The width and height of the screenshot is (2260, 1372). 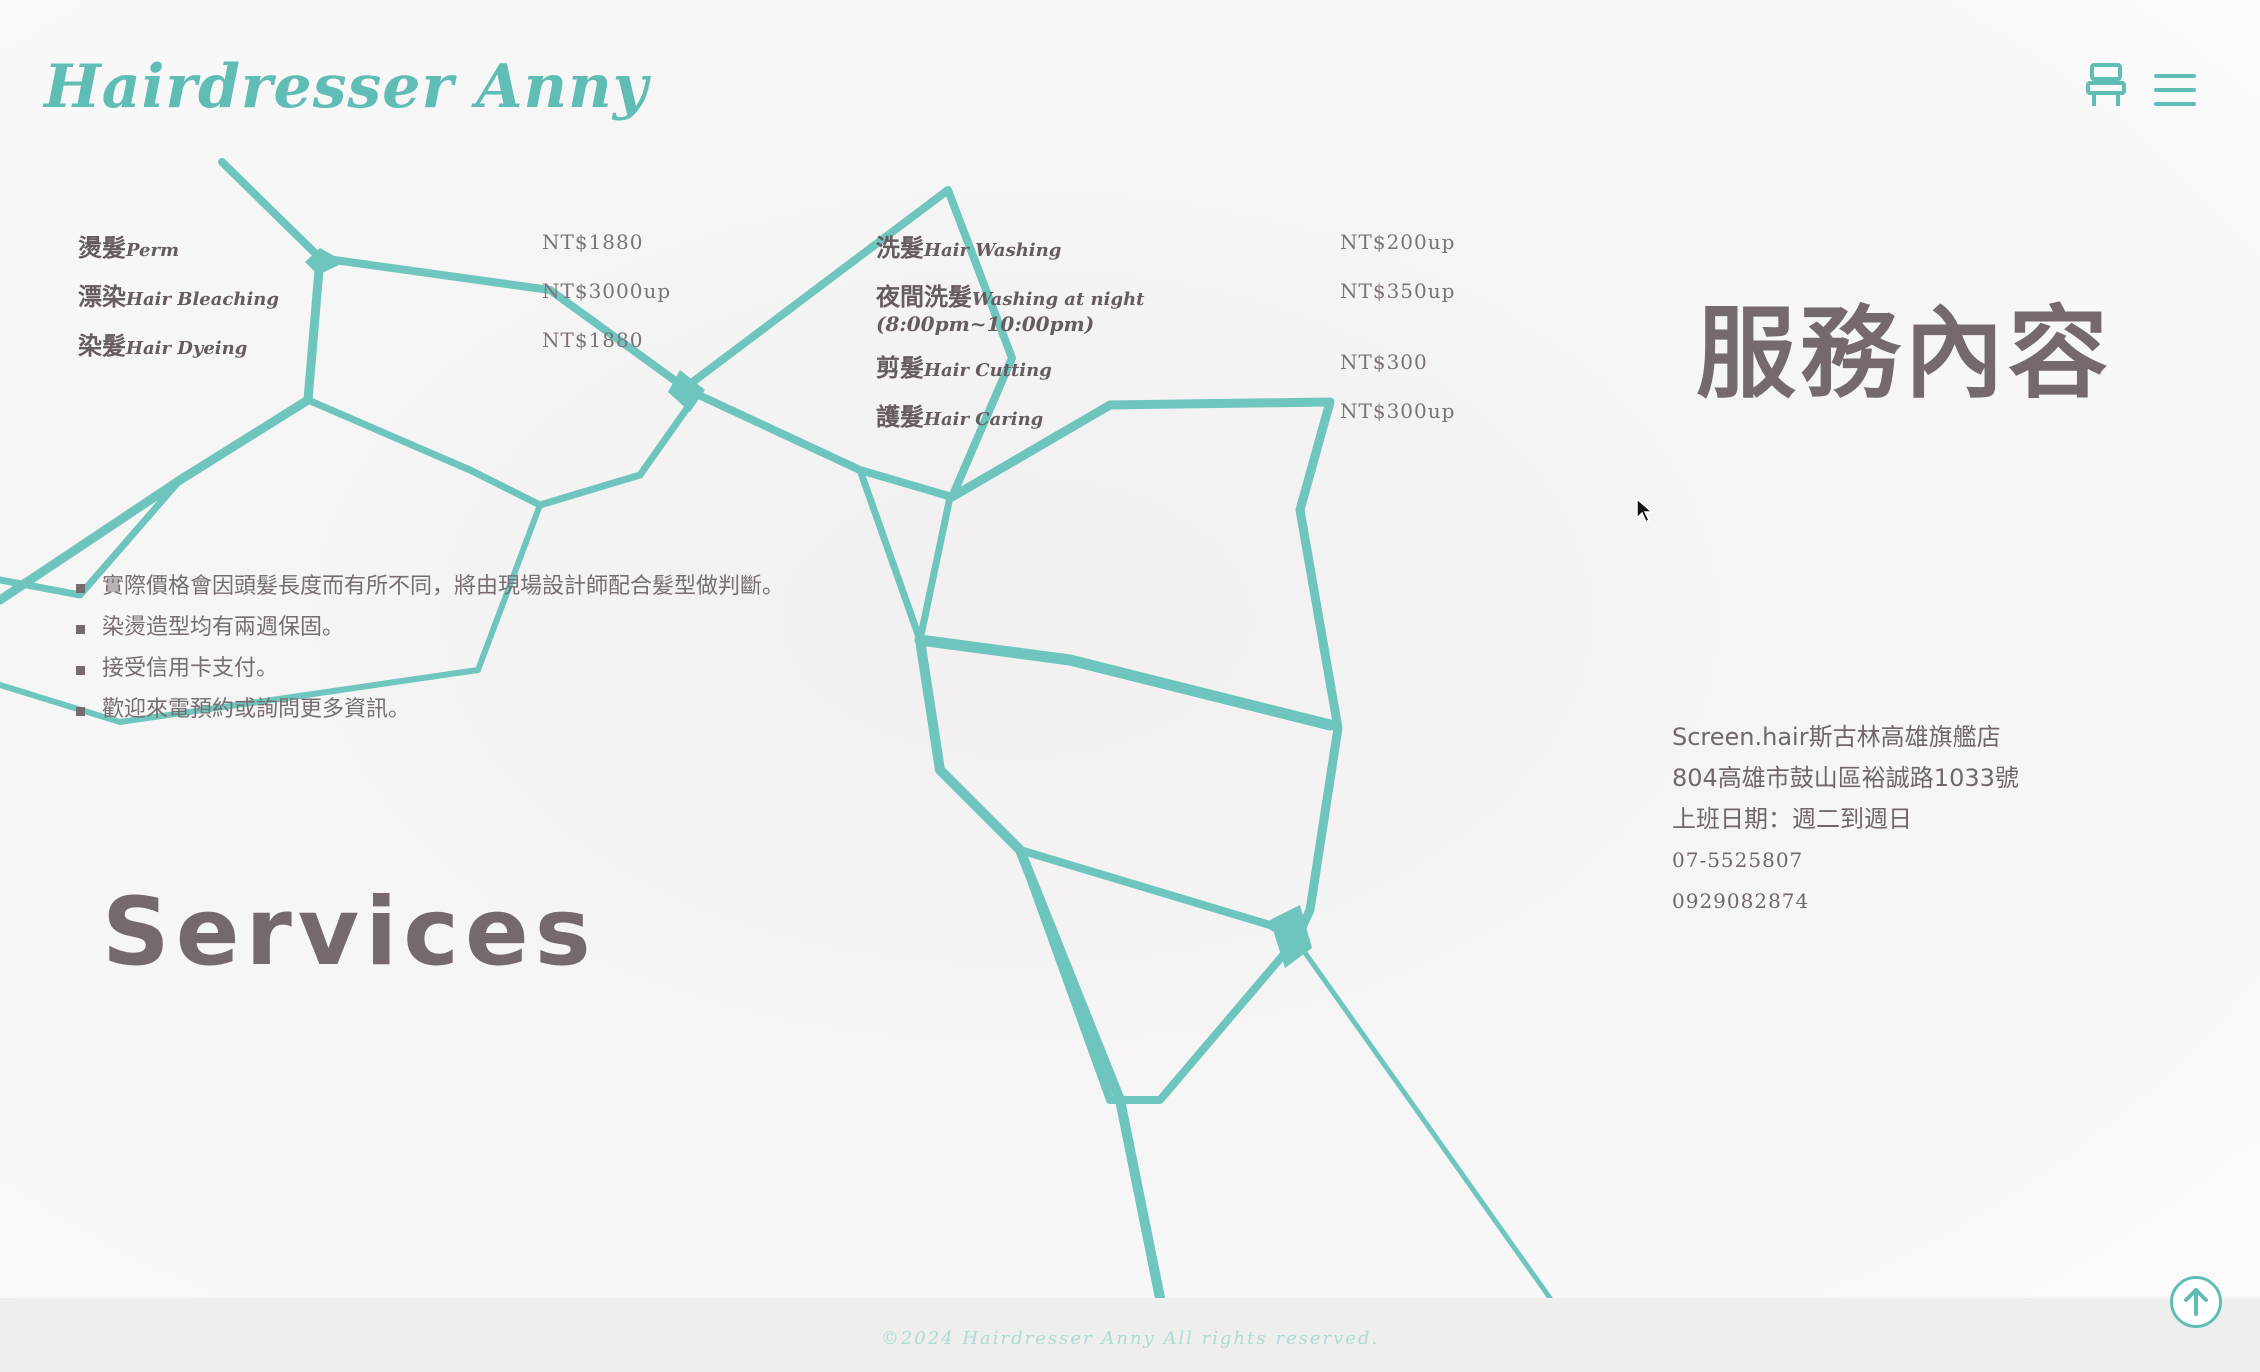 I want to click on menu-icon, so click(x=2175, y=90).